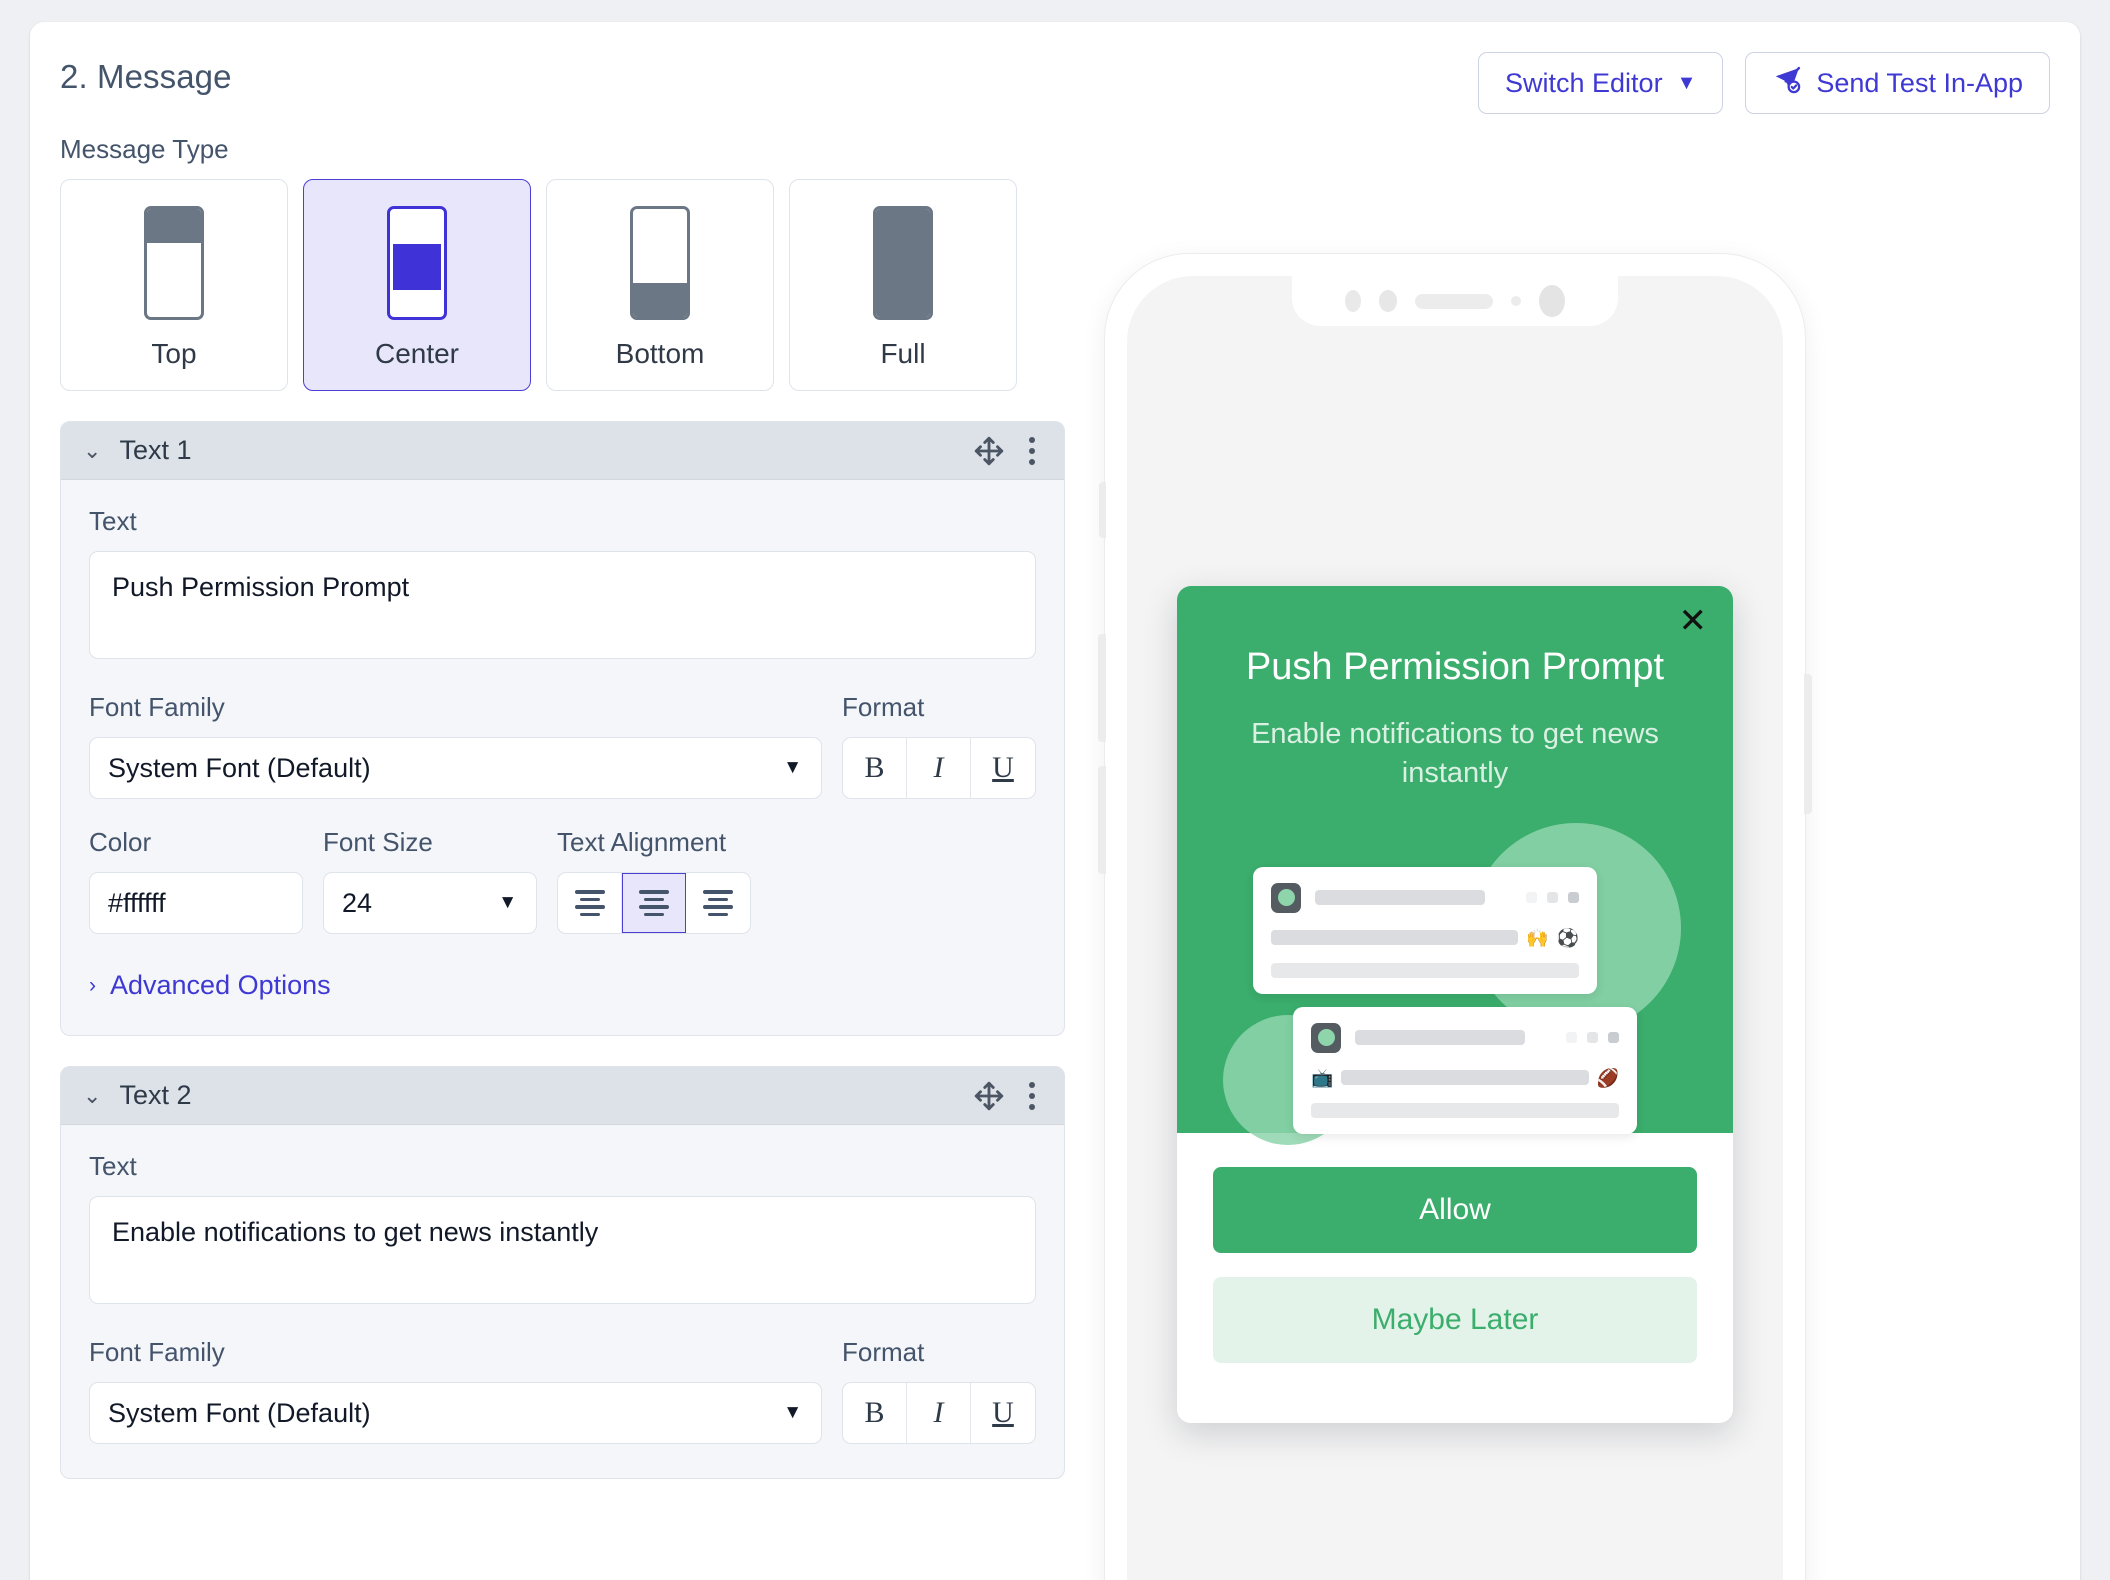 The image size is (2110, 1580). I want to click on text-2-panel-header: ⌄ Text 2, so click(562, 1096).